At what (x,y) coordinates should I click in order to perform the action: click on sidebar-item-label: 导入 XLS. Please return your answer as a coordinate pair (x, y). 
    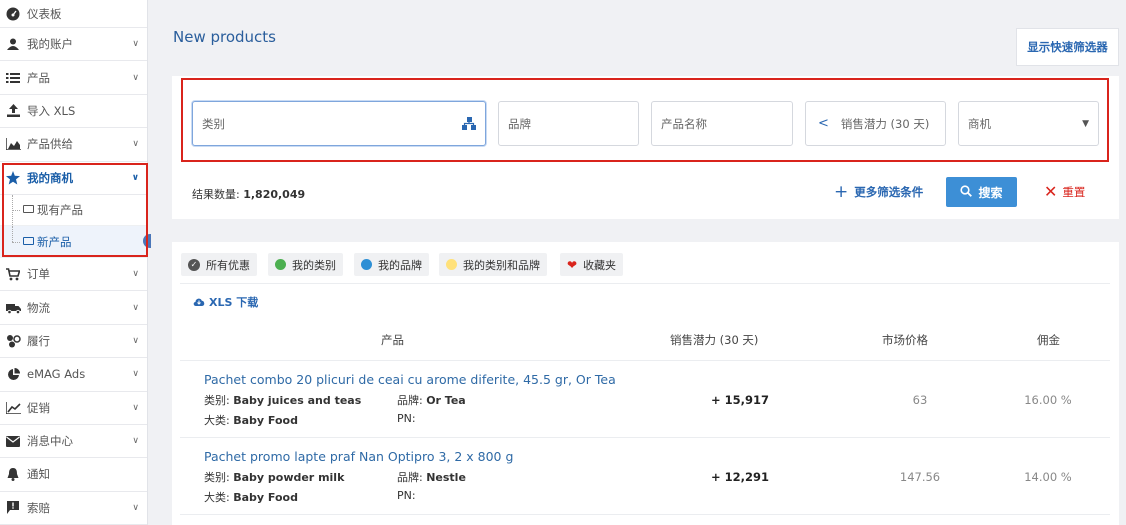
    Looking at the image, I should click on (51, 110).